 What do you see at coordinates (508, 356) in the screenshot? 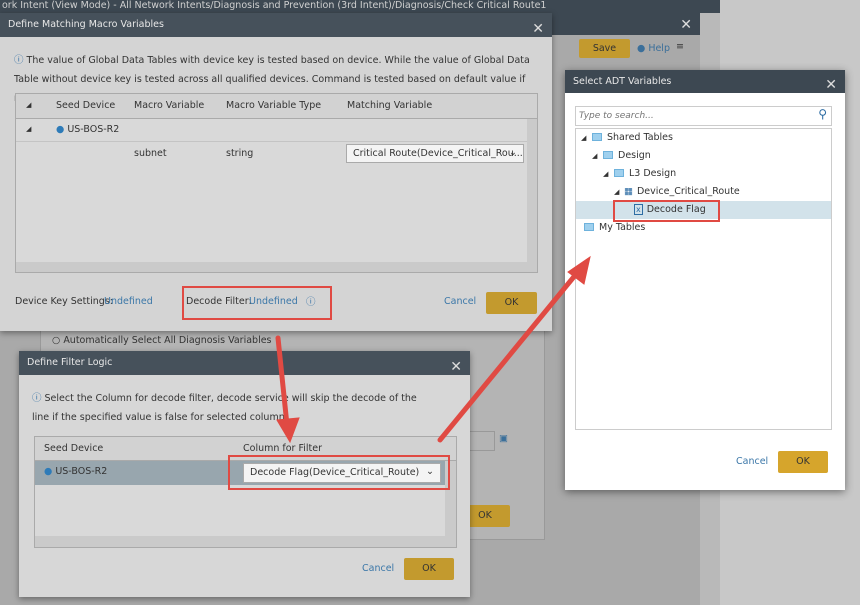
I see `arrow-up` at bounding box center [508, 356].